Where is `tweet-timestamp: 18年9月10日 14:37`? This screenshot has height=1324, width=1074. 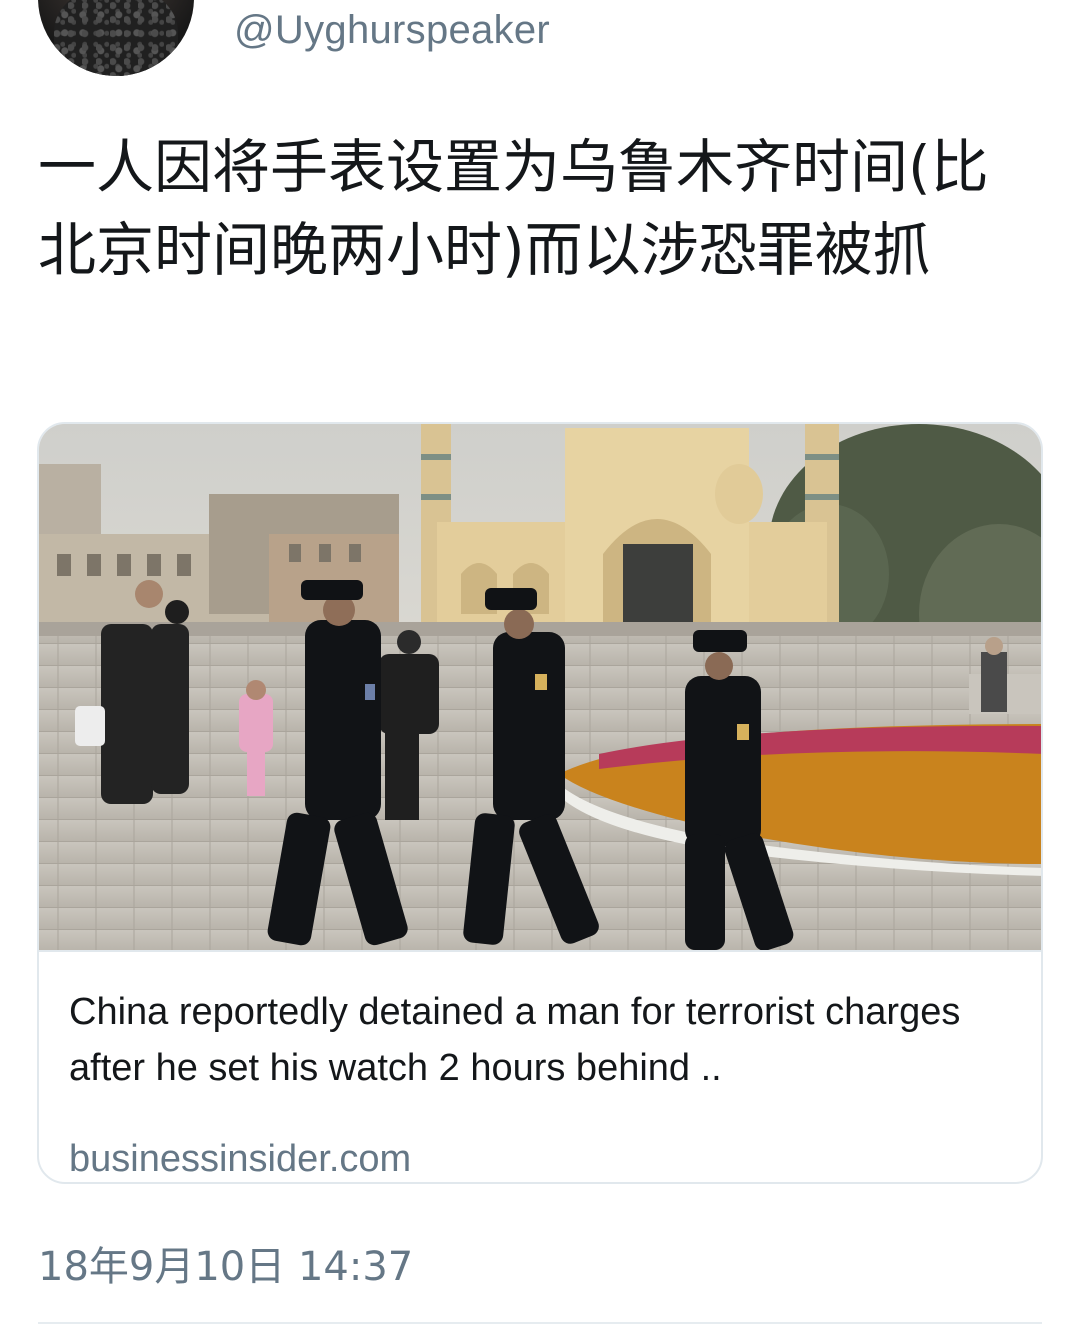 tweet-timestamp: 18年9月10日 14:37 is located at coordinates (225, 1263).